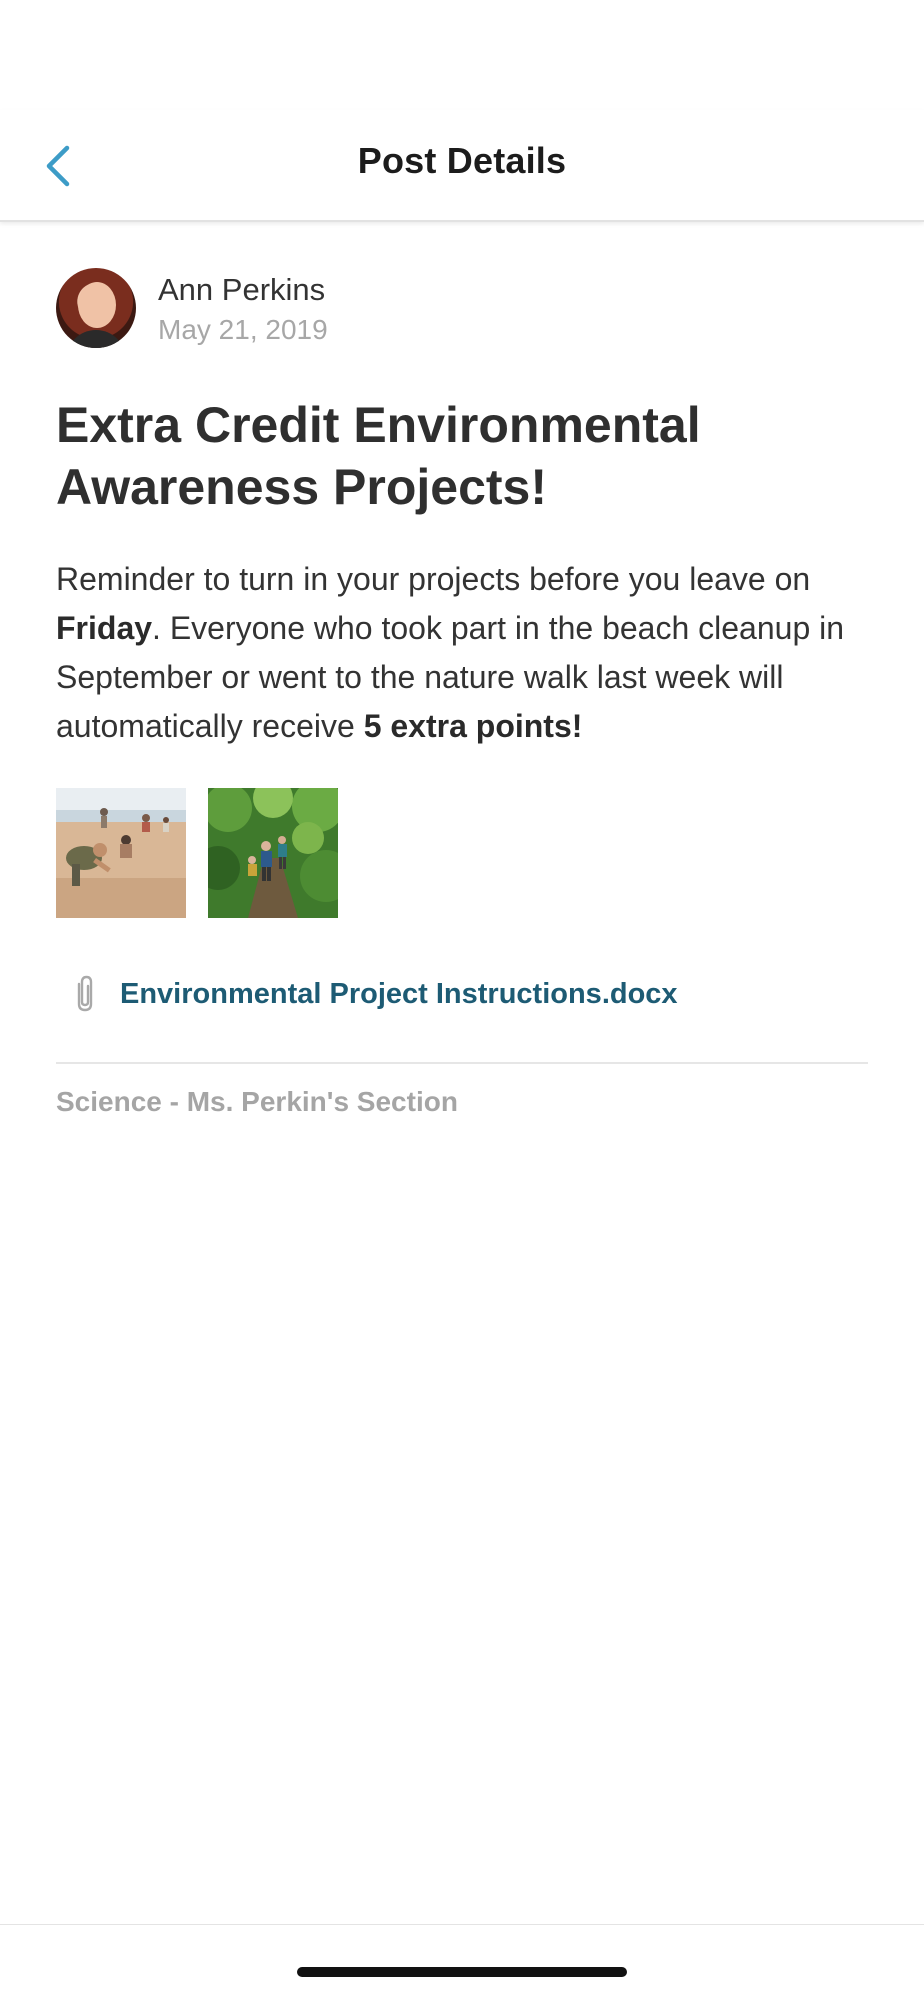 The height and width of the screenshot is (2000, 924). Describe the element at coordinates (96, 308) in the screenshot. I see `avatar` at that location.